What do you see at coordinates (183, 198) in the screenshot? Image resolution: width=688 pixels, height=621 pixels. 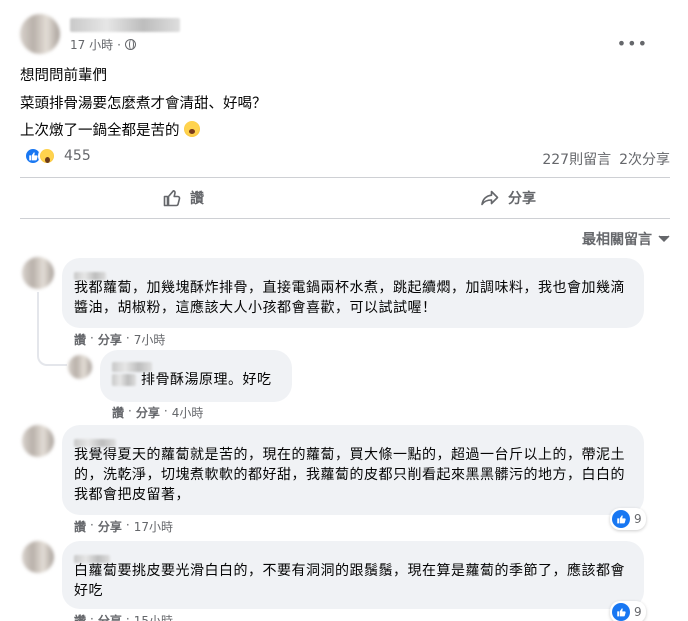 I see `like-button: 讚` at bounding box center [183, 198].